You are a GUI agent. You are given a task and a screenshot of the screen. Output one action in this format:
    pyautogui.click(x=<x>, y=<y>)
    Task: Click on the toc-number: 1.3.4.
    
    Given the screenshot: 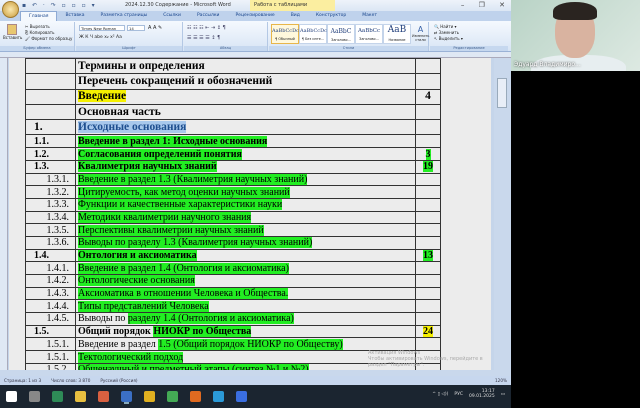 What is the action you would take?
    pyautogui.click(x=50, y=217)
    